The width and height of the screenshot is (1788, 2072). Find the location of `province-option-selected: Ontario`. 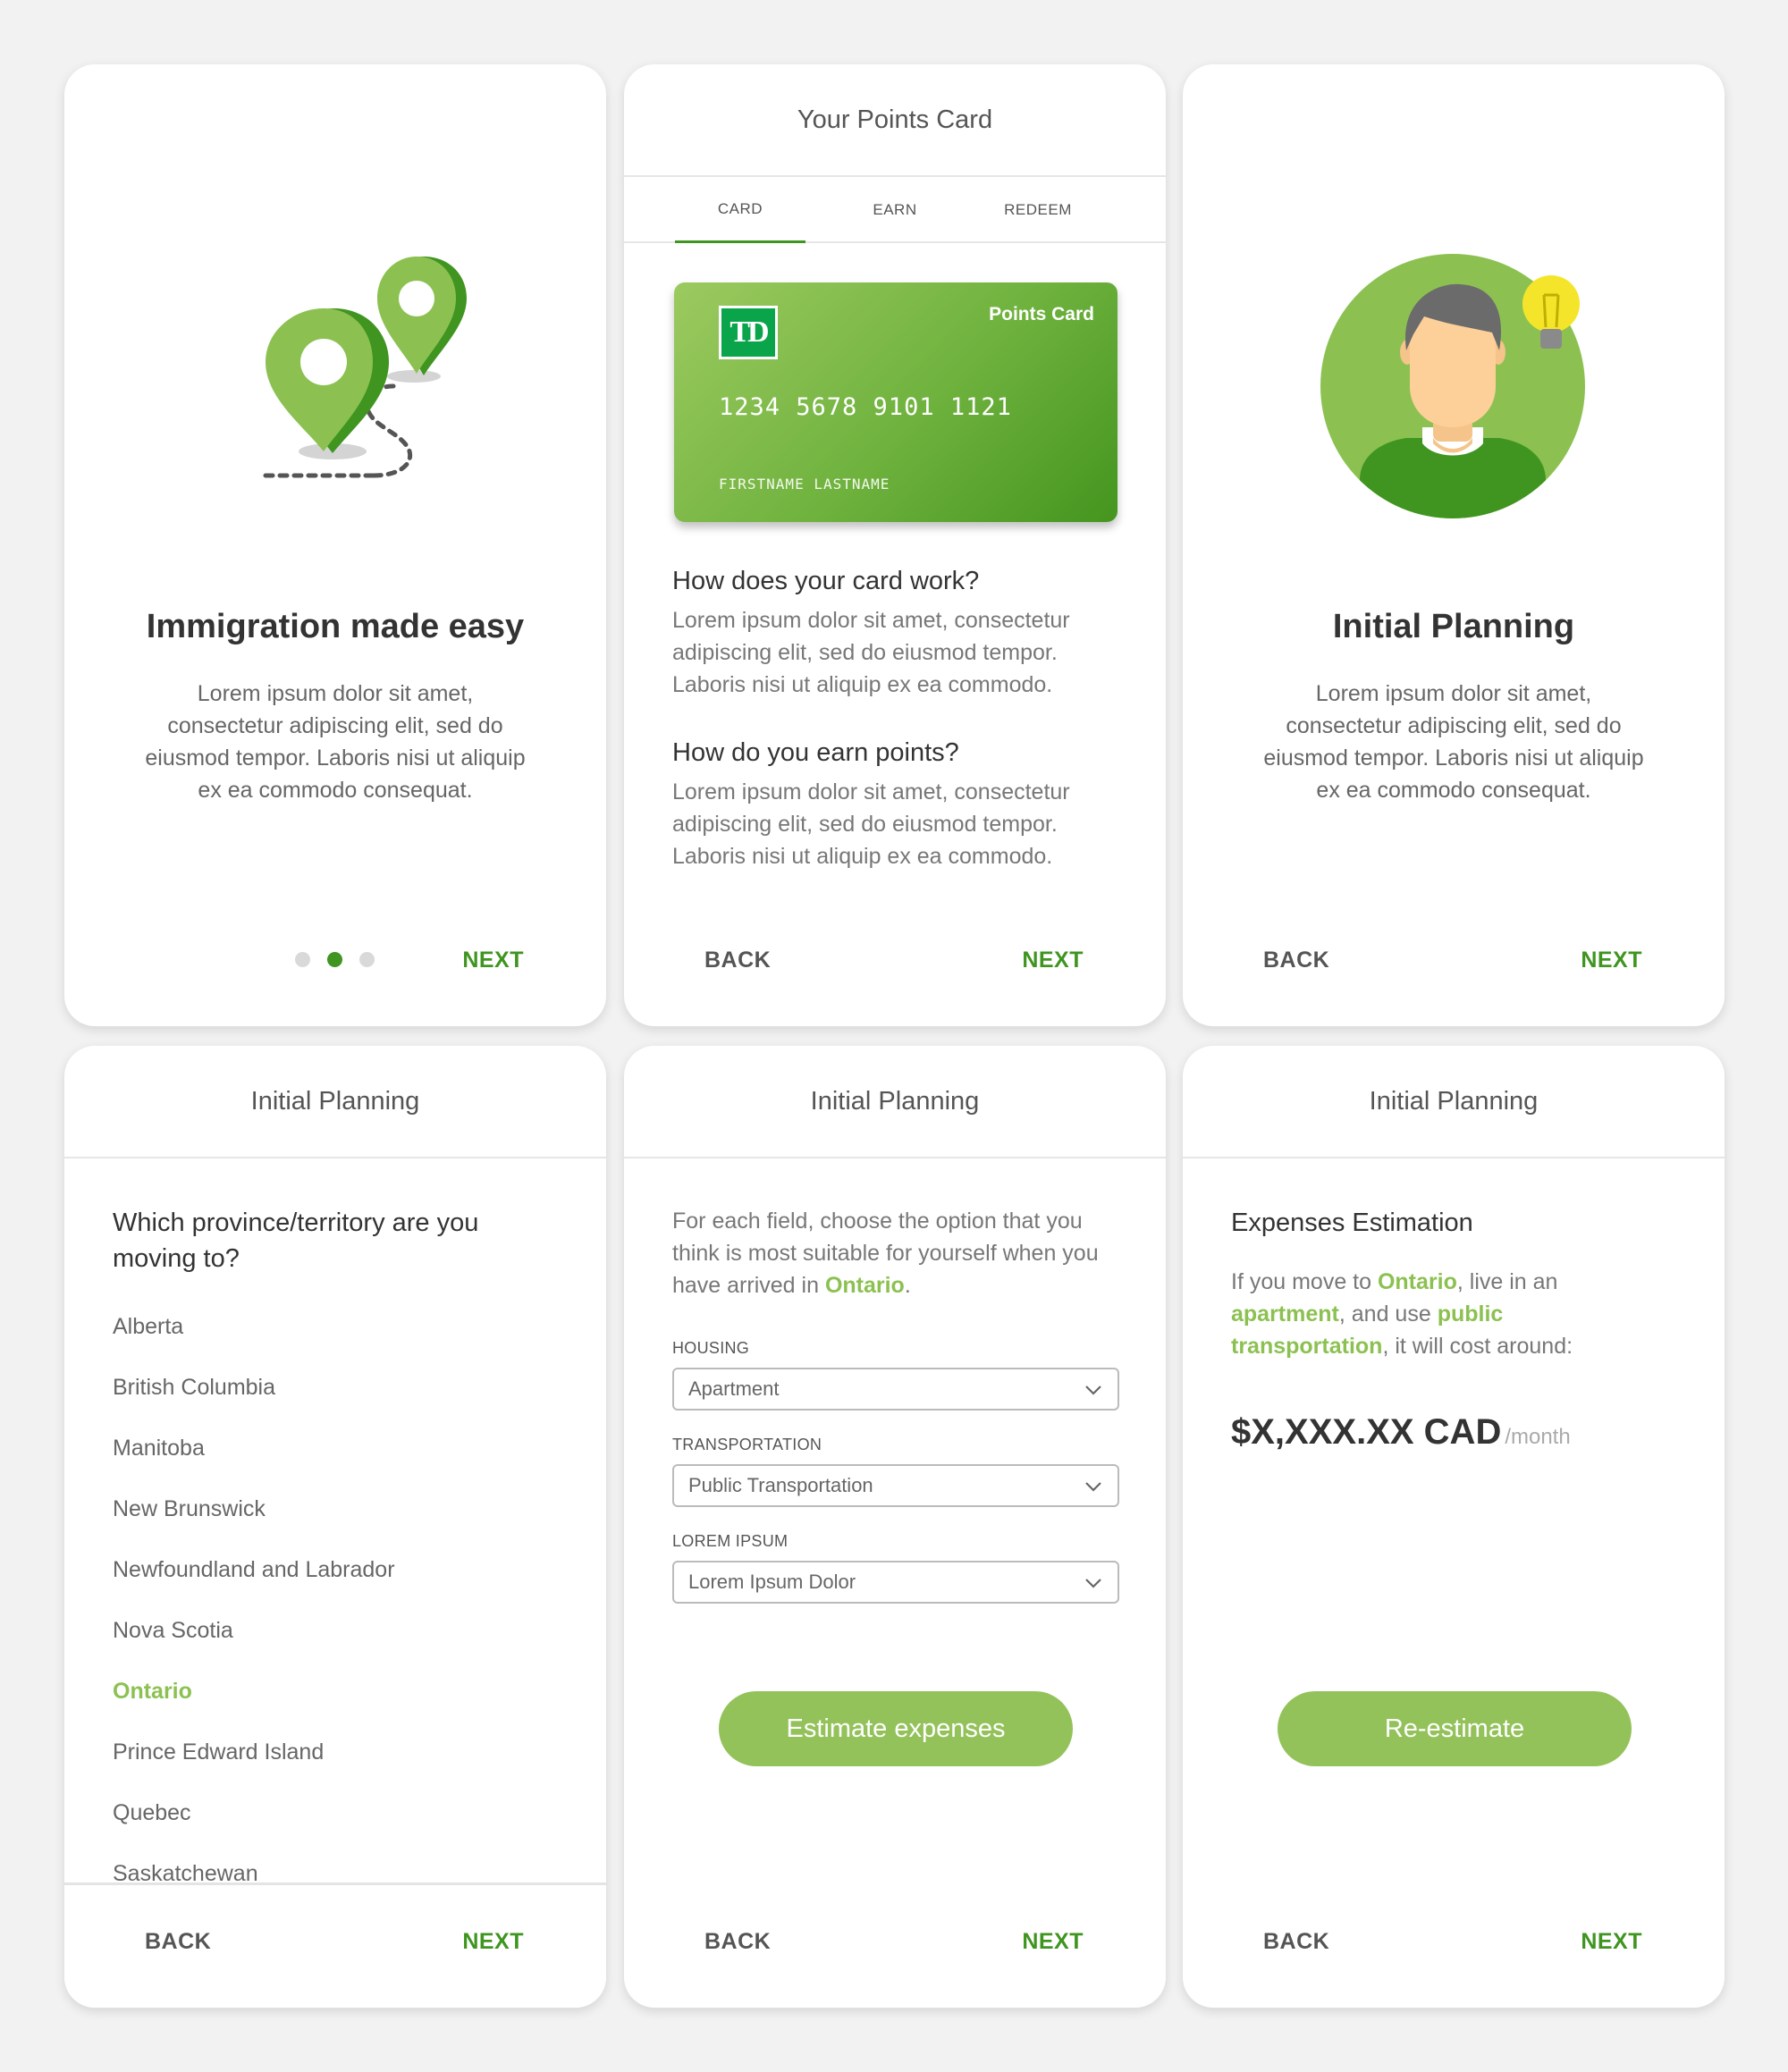

province-option-selected: Ontario is located at coordinates (152, 1692).